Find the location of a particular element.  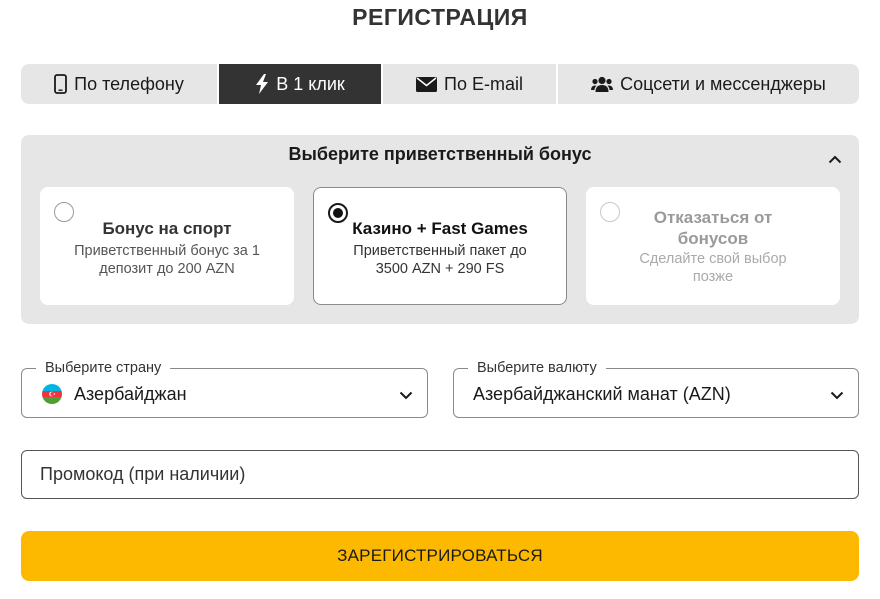

country-select-value: Азербайджан is located at coordinates (130, 394).